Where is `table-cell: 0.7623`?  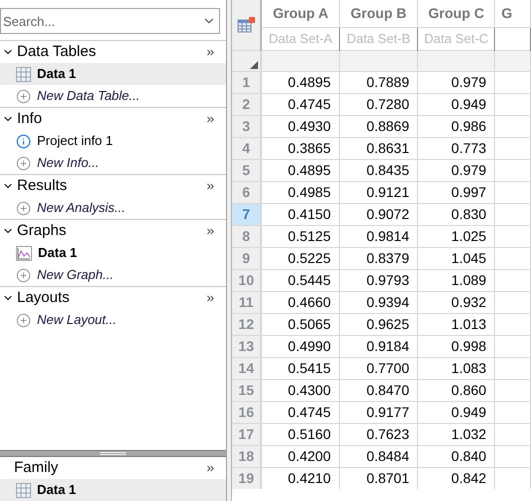 table-cell: 0.7623 is located at coordinates (378, 434).